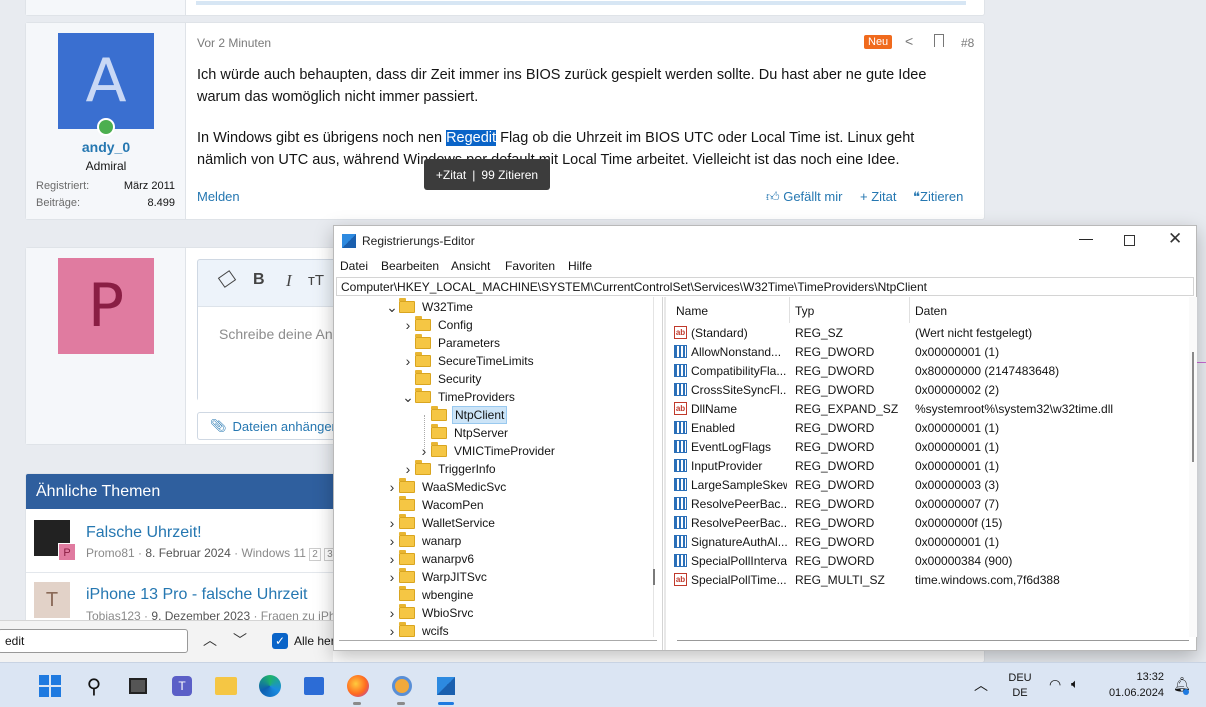 Image resolution: width=1206 pixels, height=707 pixels. Describe the element at coordinates (451, 175) in the screenshot. I see `tooltip-quote-button: +Zitat` at that location.